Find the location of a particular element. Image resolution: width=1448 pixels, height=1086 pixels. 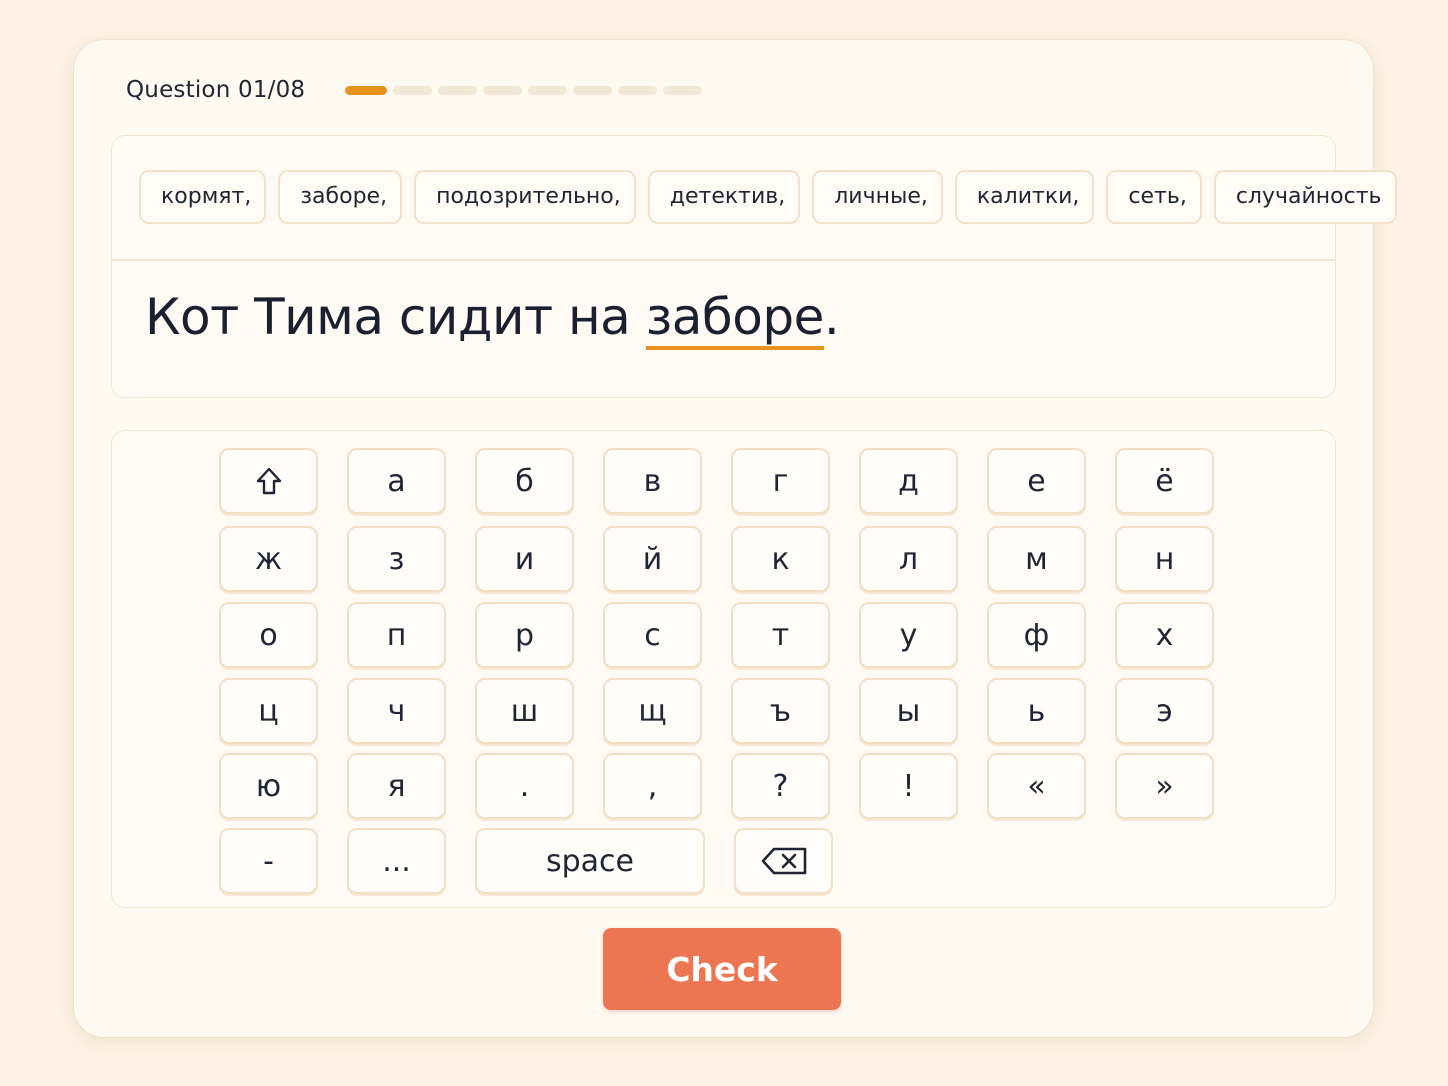

letter-key: ь is located at coordinates (1036, 711).